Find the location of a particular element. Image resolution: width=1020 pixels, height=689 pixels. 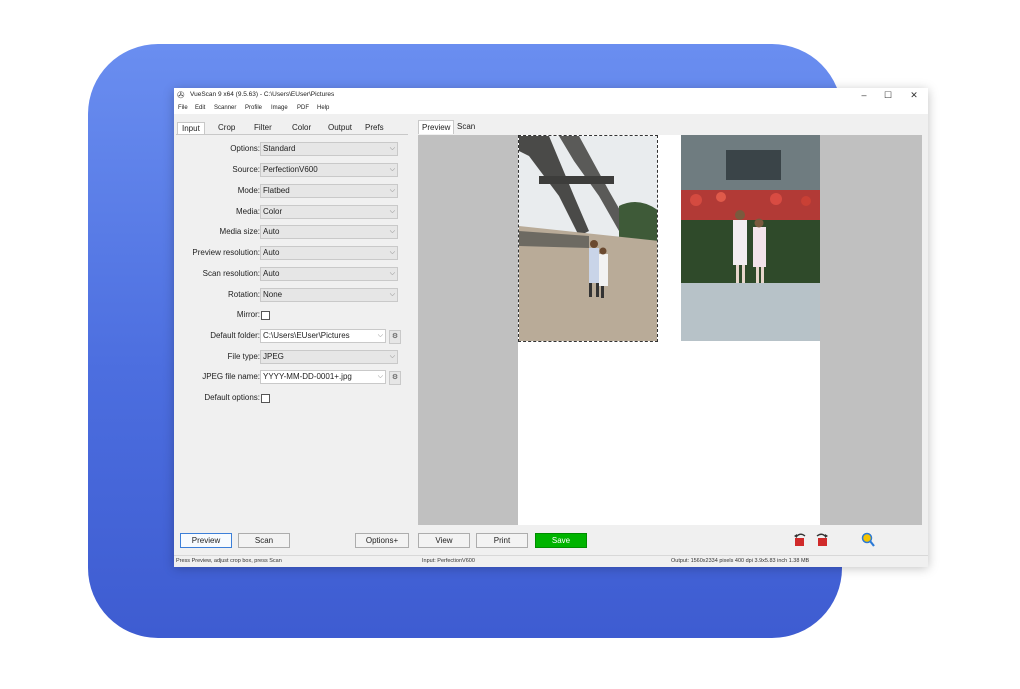

preview-resolution-value: Auto is located at coordinates (271, 252).